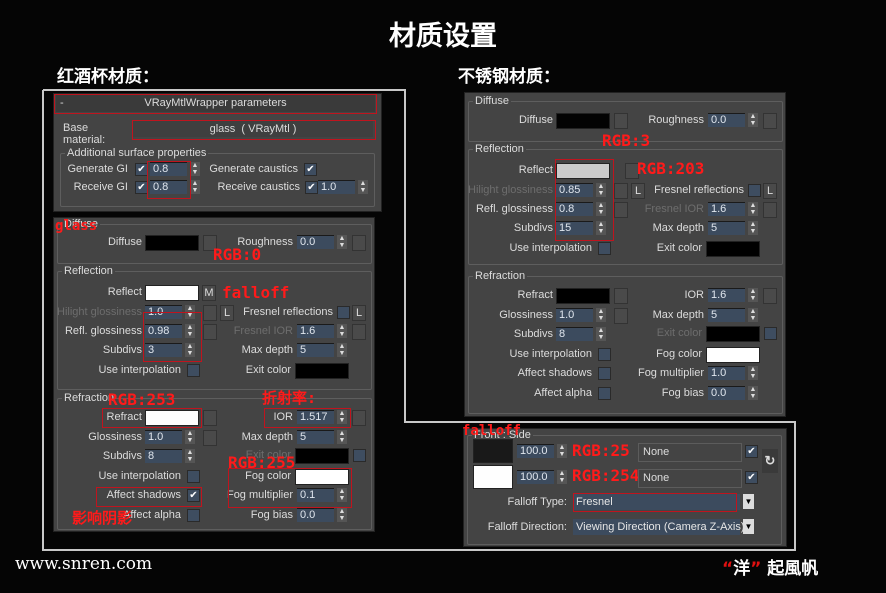  I want to click on receive-caustics-spinner: 1.0 ▲ ▼, so click(343, 187).